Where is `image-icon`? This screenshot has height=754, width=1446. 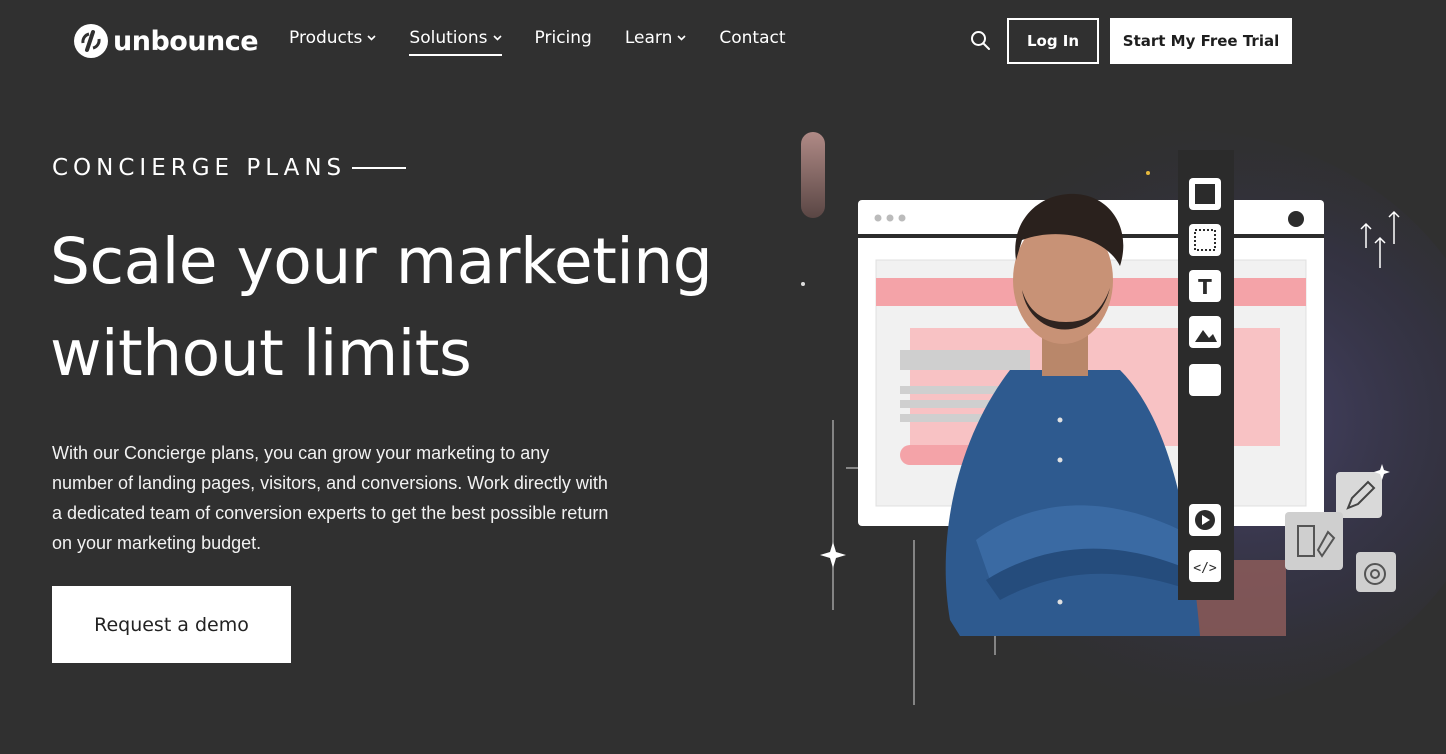
image-icon is located at coordinates (1205, 332).